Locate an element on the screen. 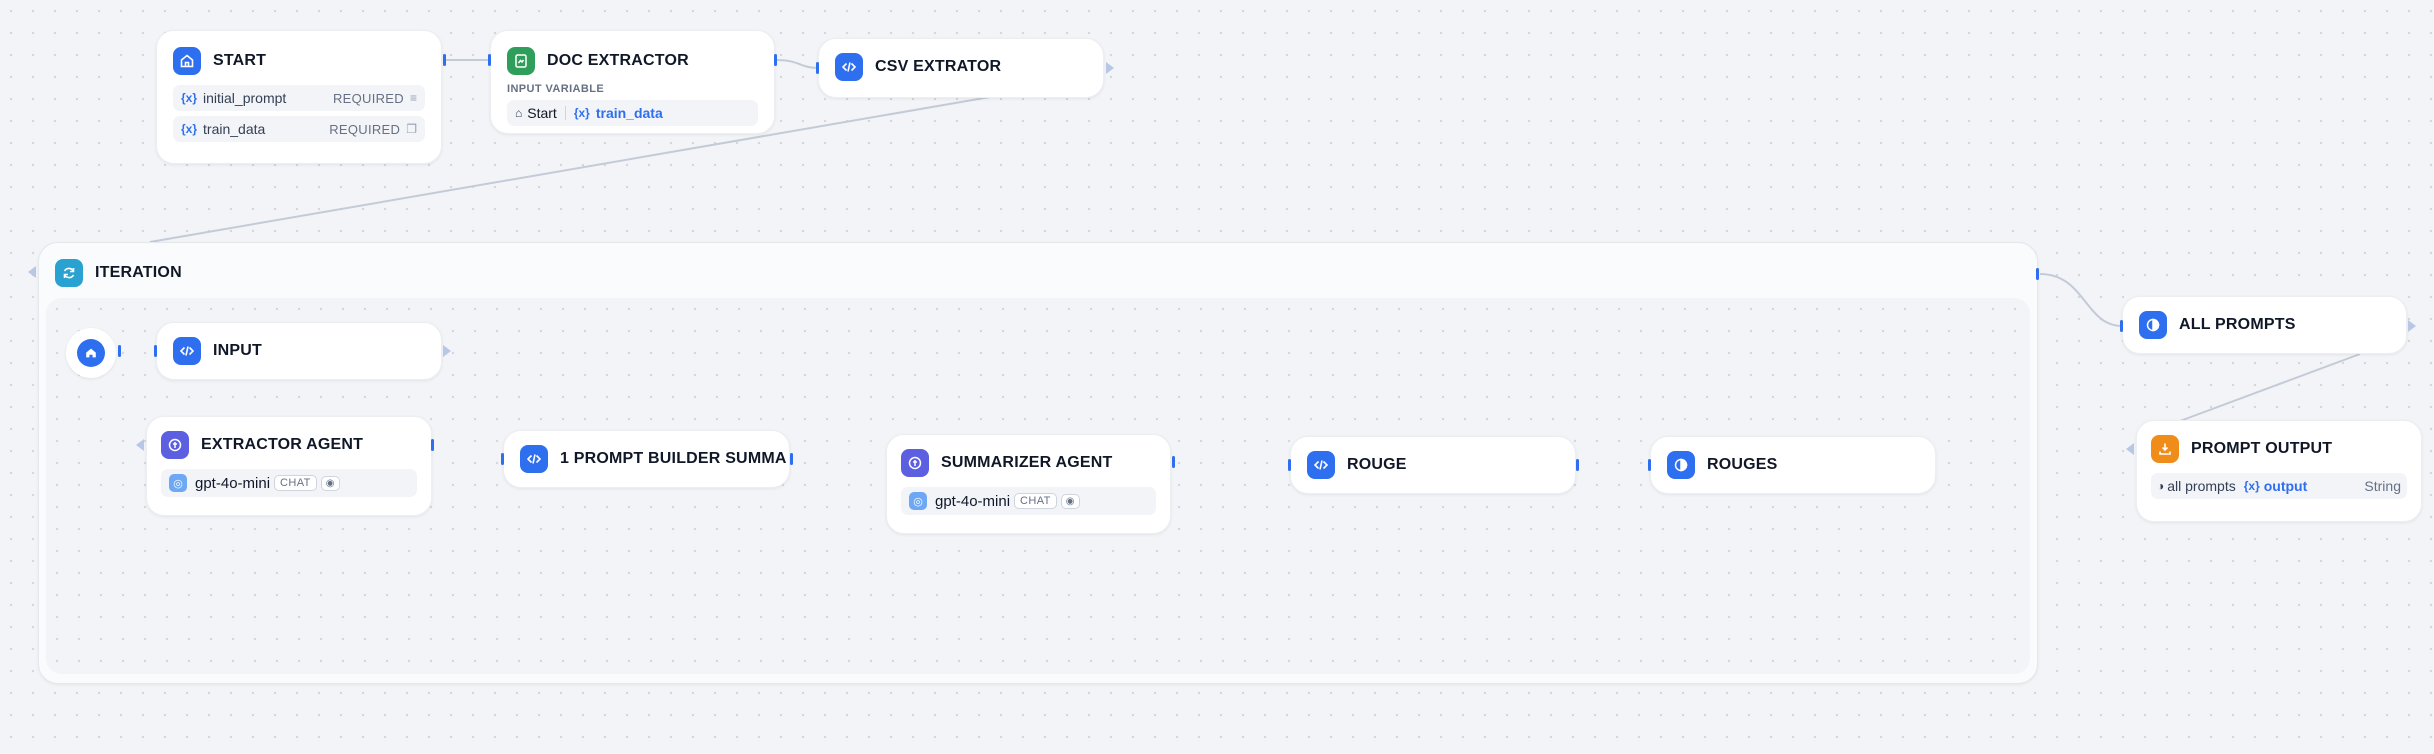 Image resolution: width=2434 pixels, height=754 pixels. all-prompts-output-handle is located at coordinates (2412, 326).